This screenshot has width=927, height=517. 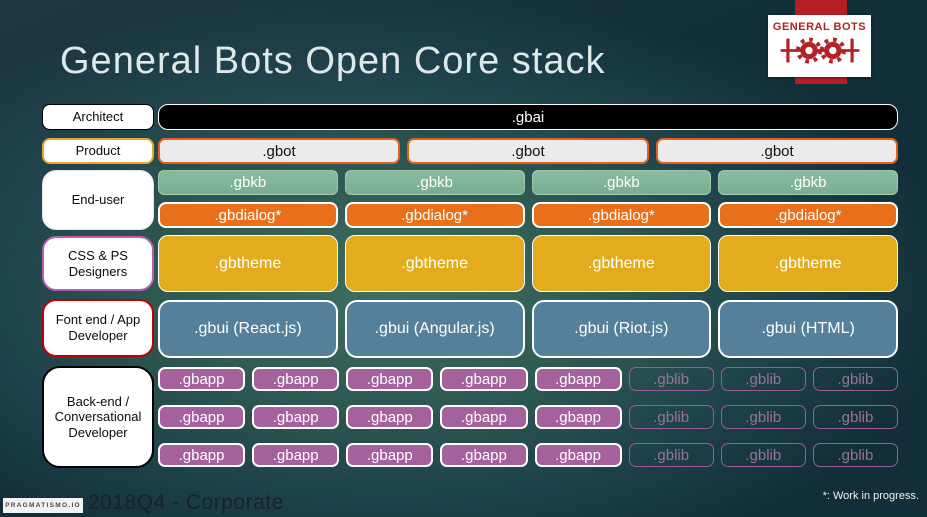 I want to click on pragmatismo-brand-badge: PRAGMATISMO.IO, so click(x=43, y=505).